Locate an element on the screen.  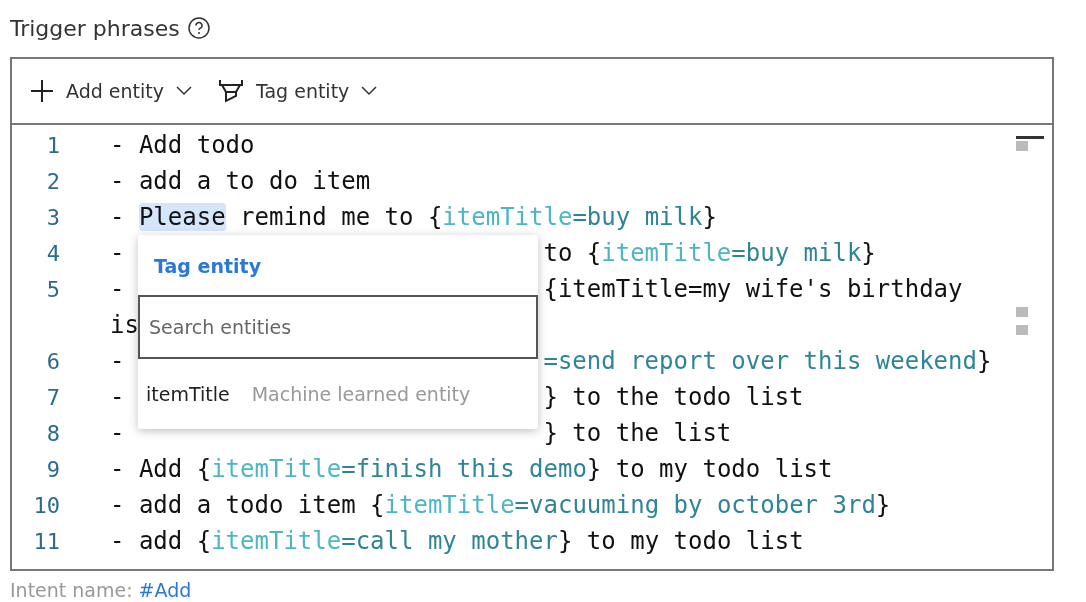
entity-value: =call my mother is located at coordinates (449, 541).